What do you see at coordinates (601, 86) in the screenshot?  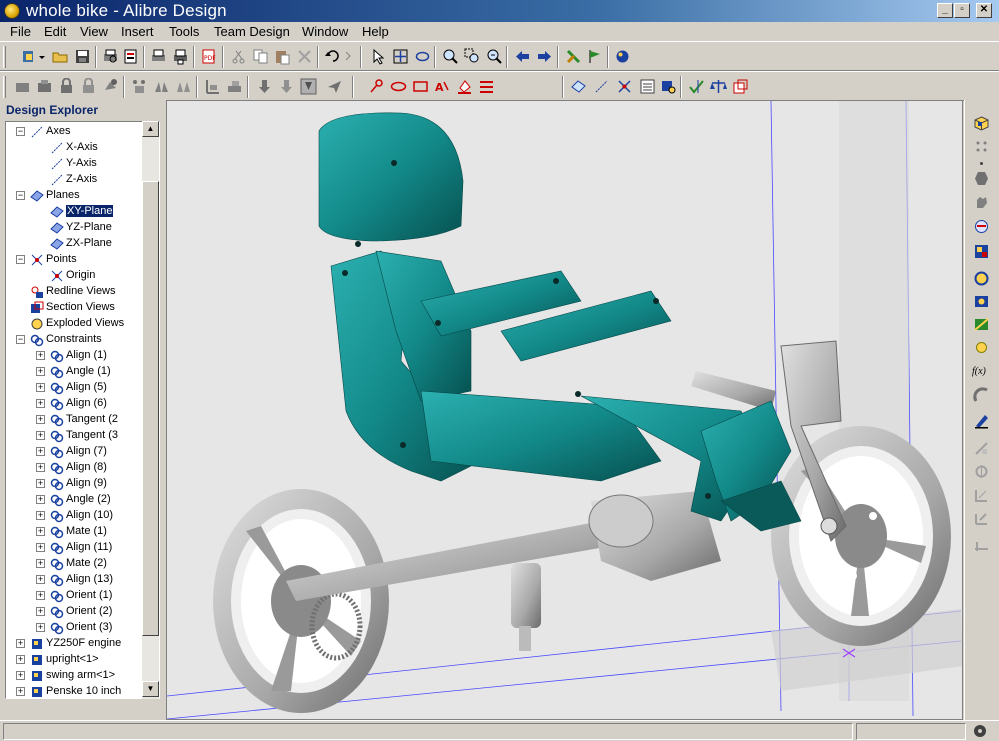 I see `axis-tool-icon` at bounding box center [601, 86].